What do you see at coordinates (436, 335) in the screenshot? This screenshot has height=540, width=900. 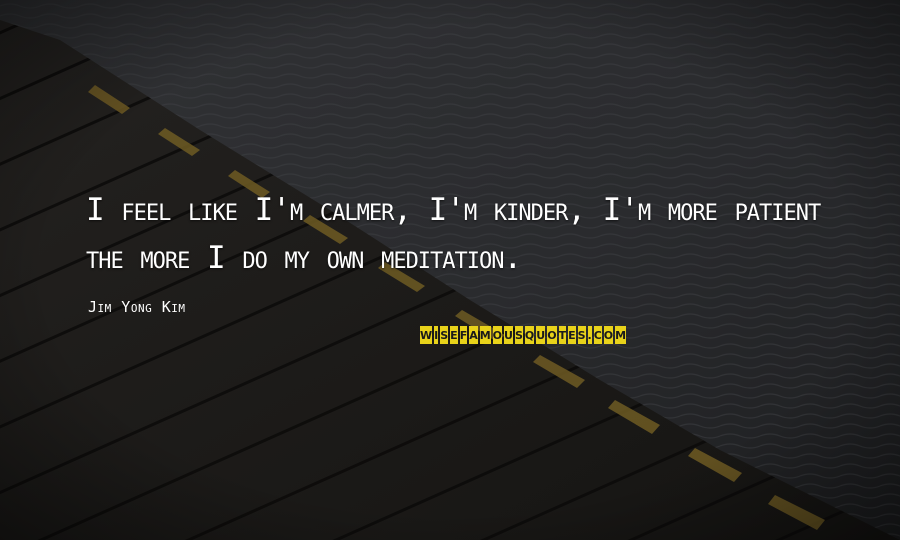 I see `watermark-letter-tile: I` at bounding box center [436, 335].